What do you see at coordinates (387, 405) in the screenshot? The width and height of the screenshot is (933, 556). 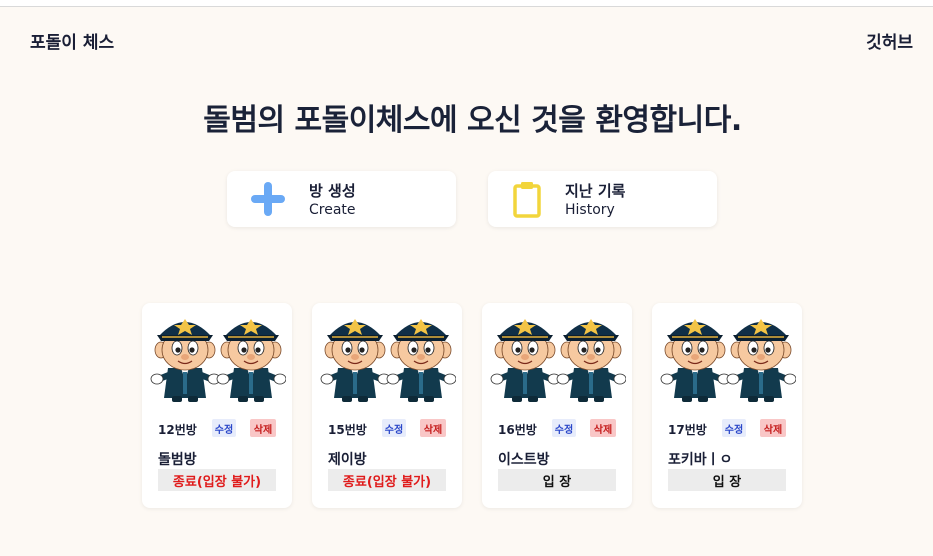 I see `room-card: 15번방 수정 삭제 제이방 종료(입장 불가)` at bounding box center [387, 405].